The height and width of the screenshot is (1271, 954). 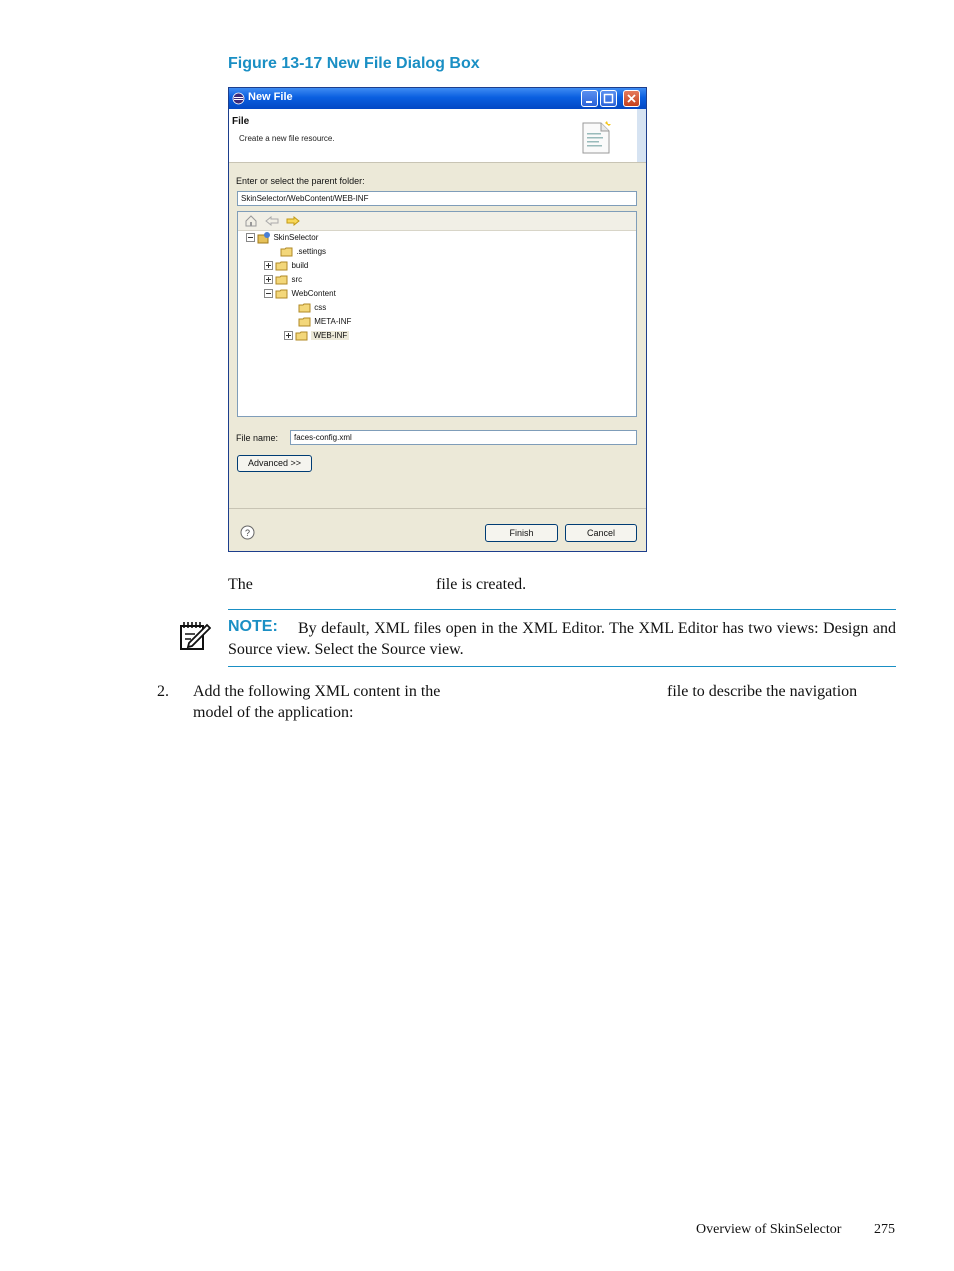 I want to click on step-number: 2., so click(x=163, y=691).